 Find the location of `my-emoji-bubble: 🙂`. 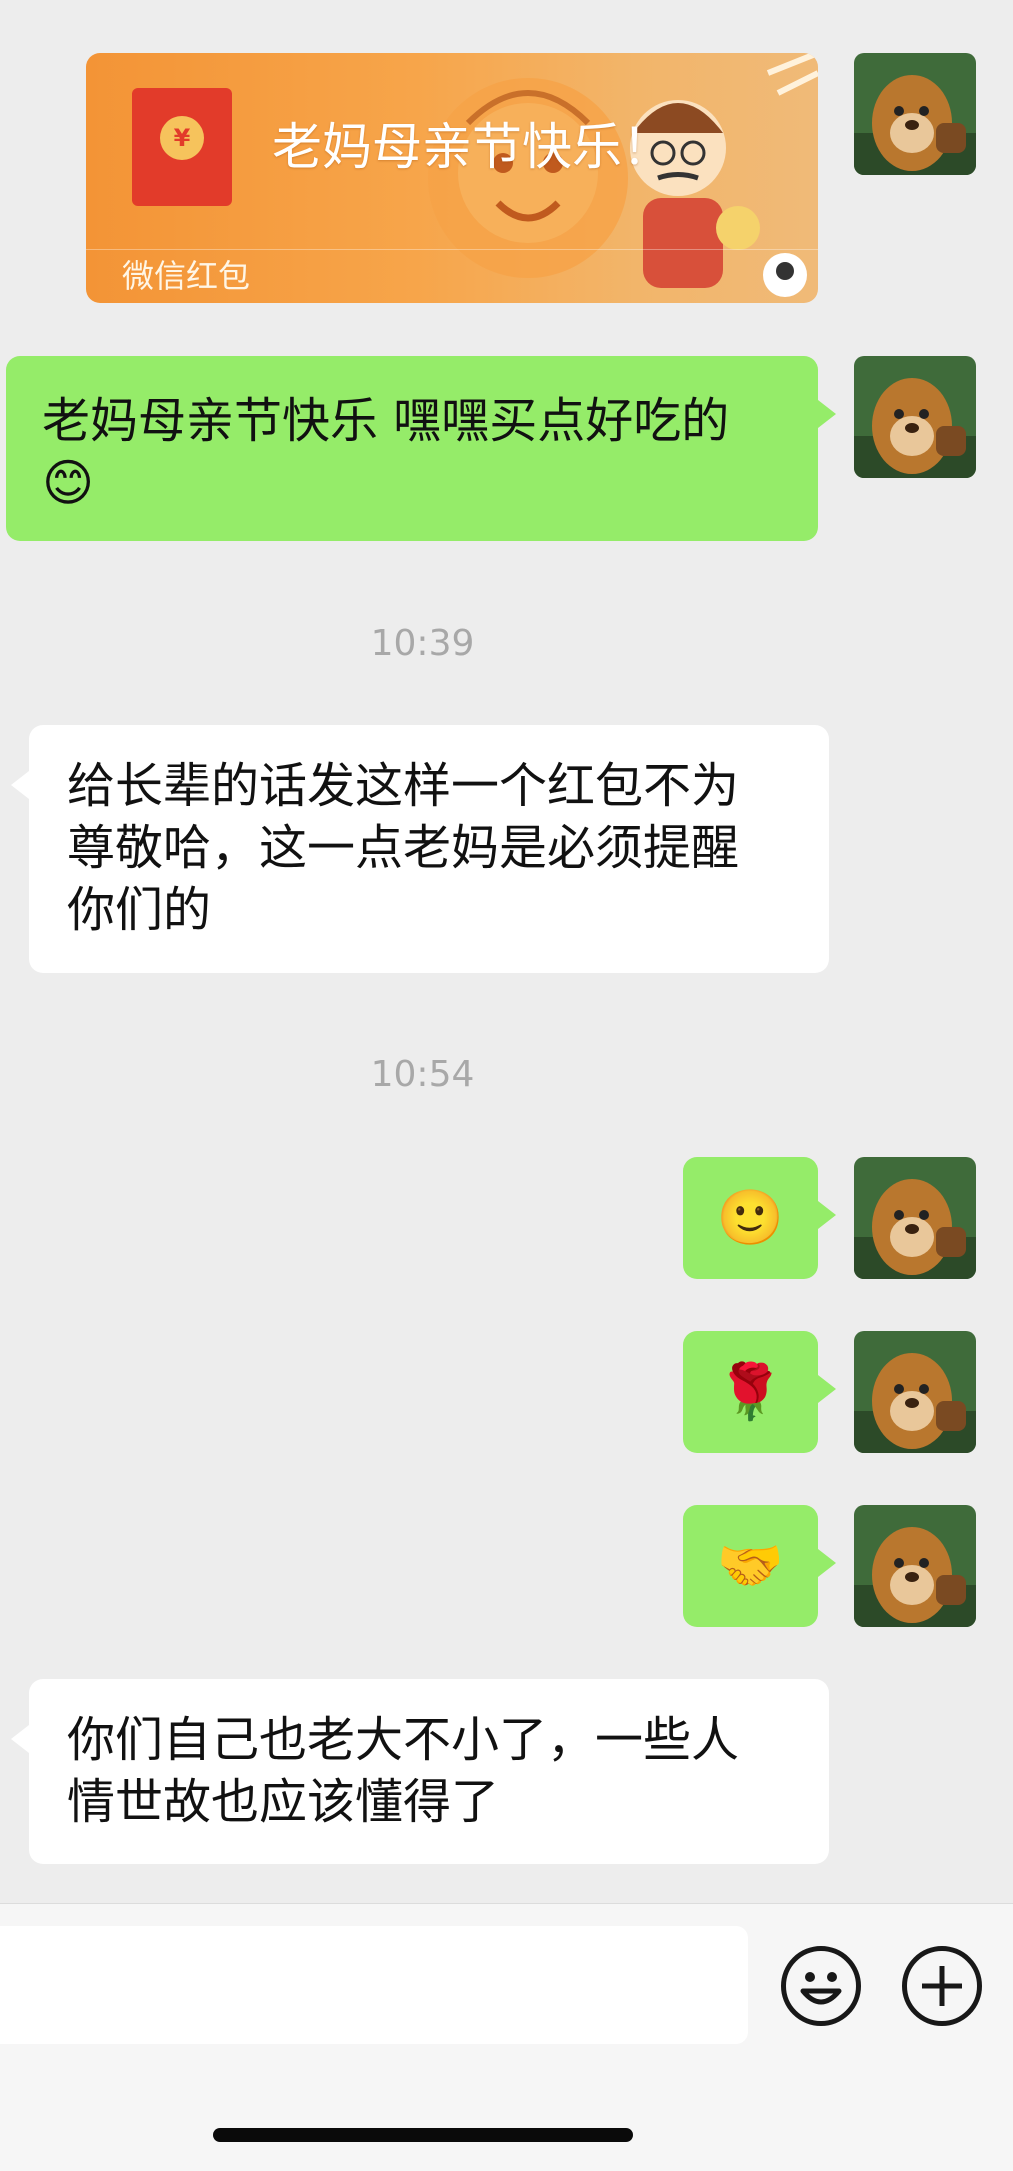

my-emoji-bubble: 🙂 is located at coordinates (759, 1218).